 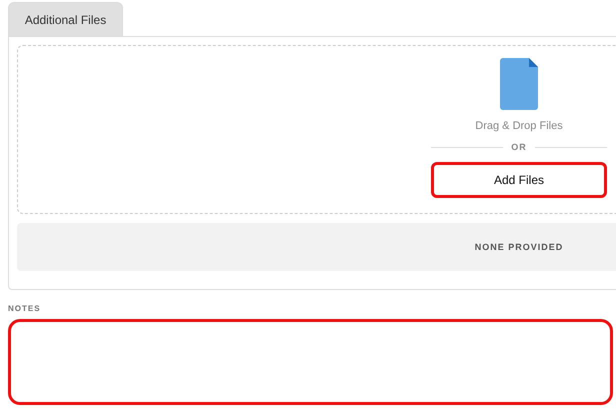 I want to click on or-separator: OR, so click(x=519, y=147).